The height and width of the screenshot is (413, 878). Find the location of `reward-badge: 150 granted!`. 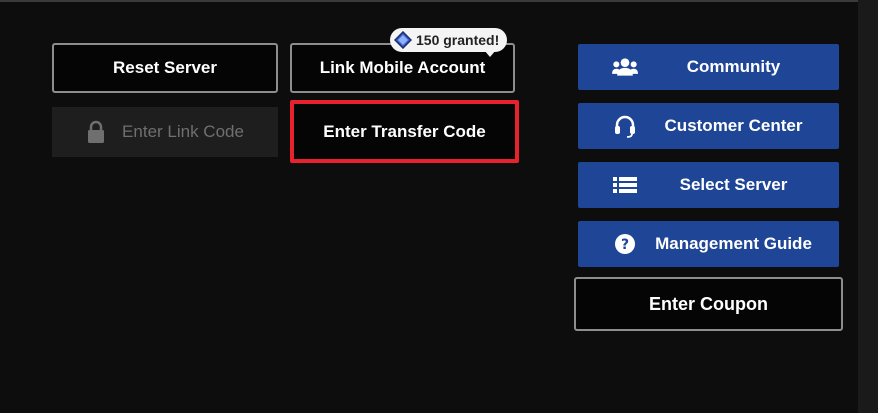

reward-badge: 150 granted! is located at coordinates (449, 40).